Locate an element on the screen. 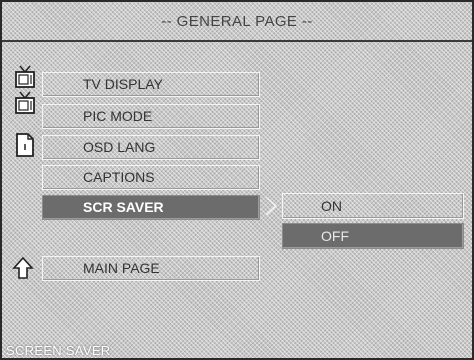  page-title: -- GENERAL PAGE -- is located at coordinates (237, 22).